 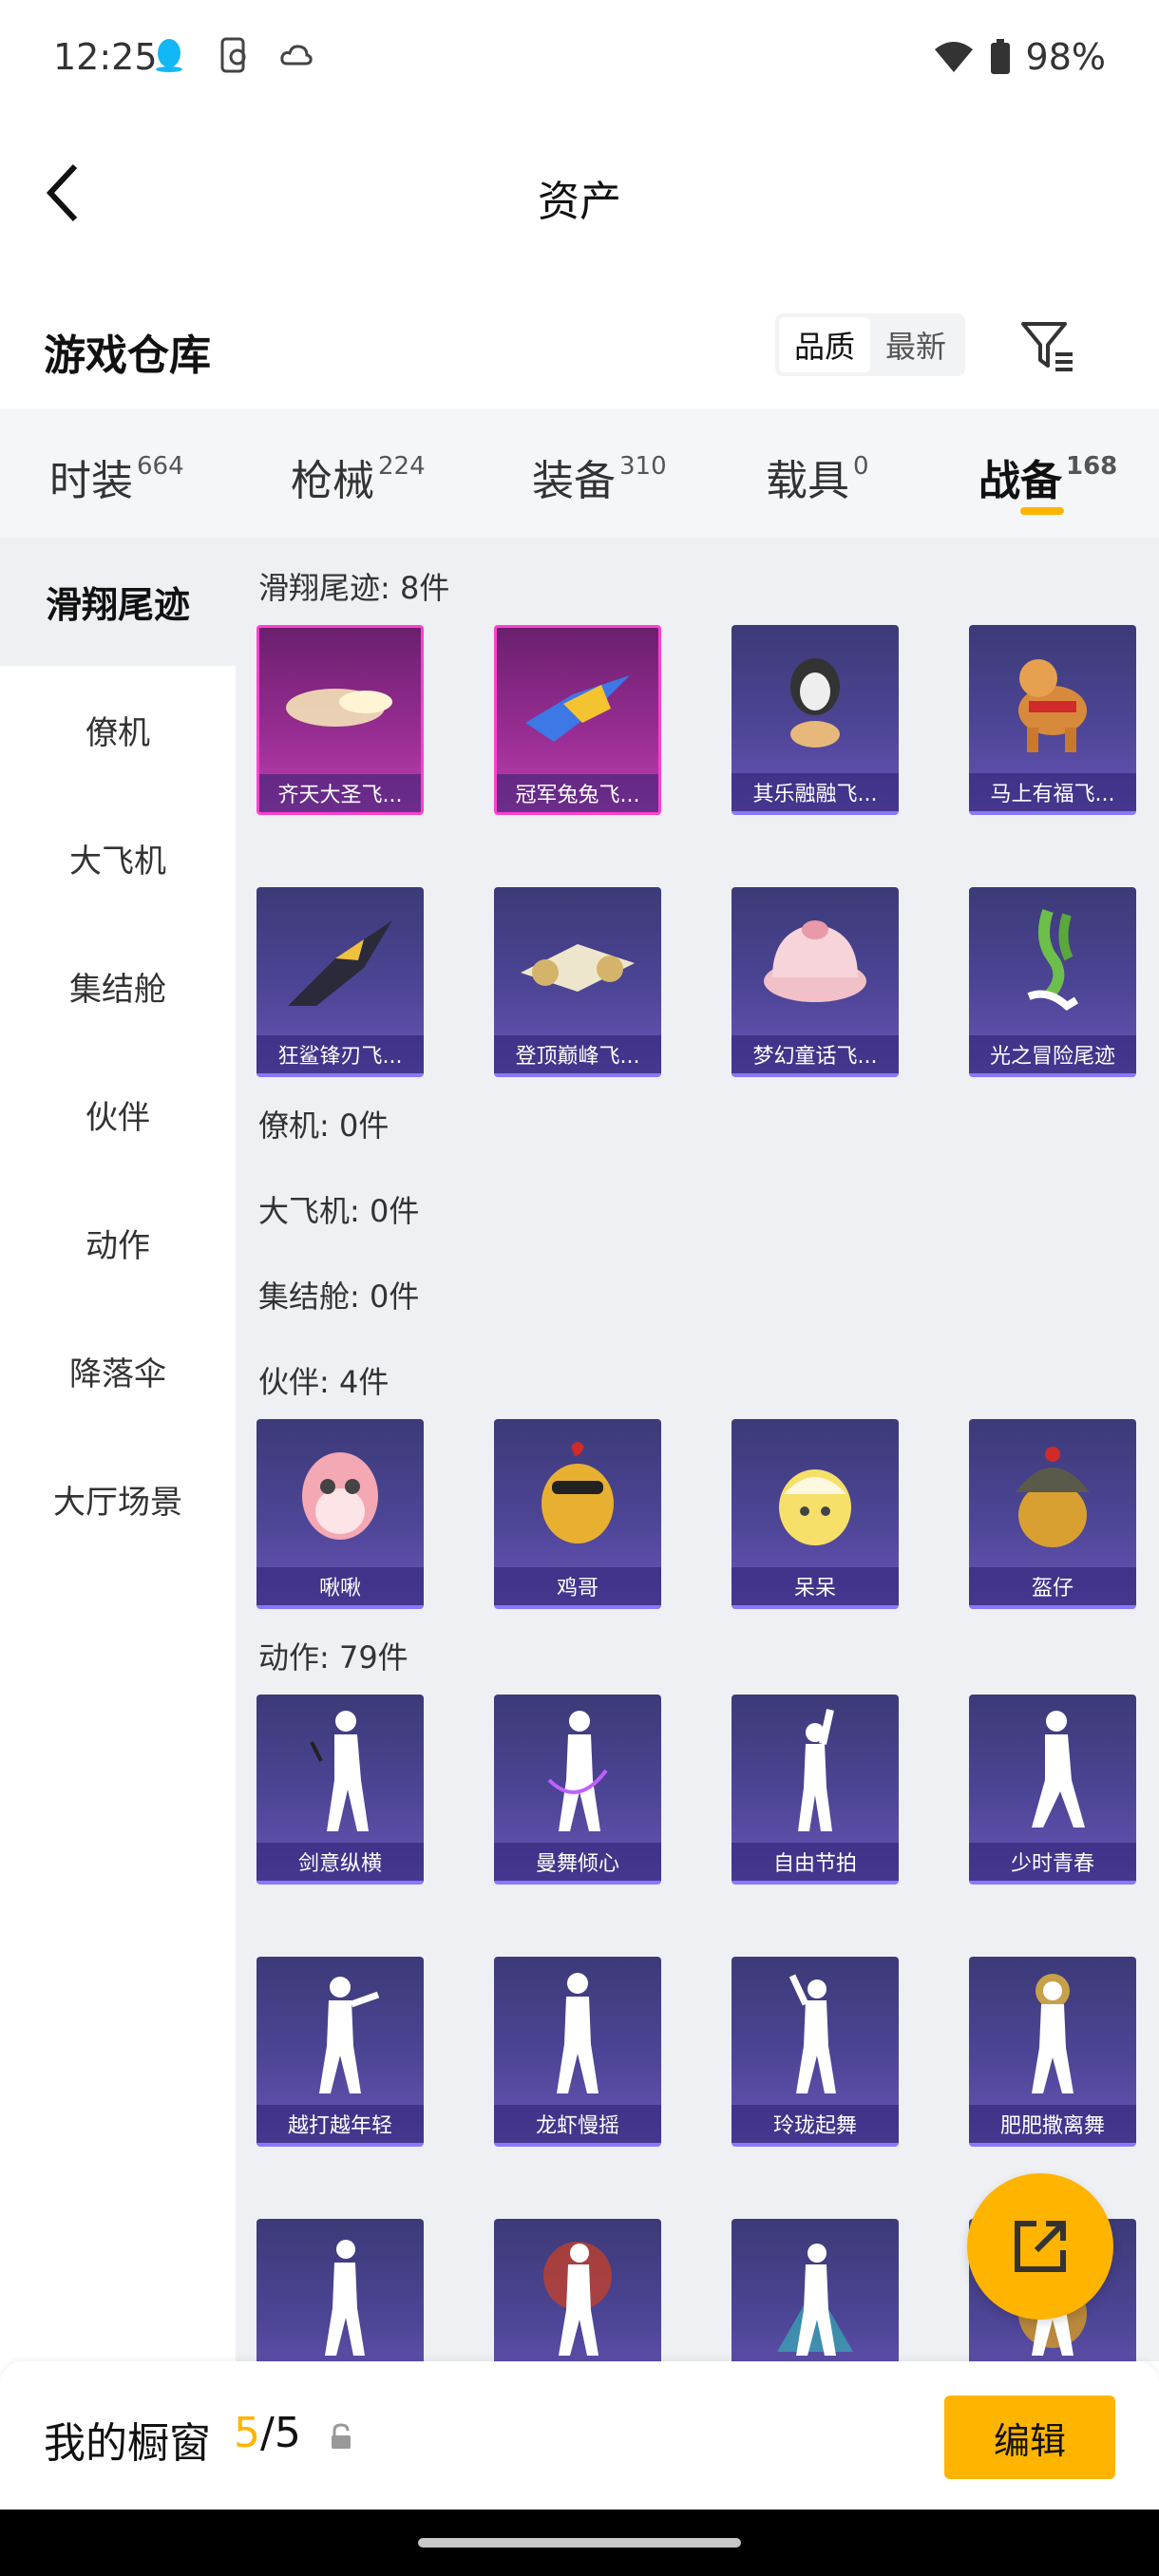 I want to click on glide-item: 光之冒险尾迹, so click(x=1052, y=982).